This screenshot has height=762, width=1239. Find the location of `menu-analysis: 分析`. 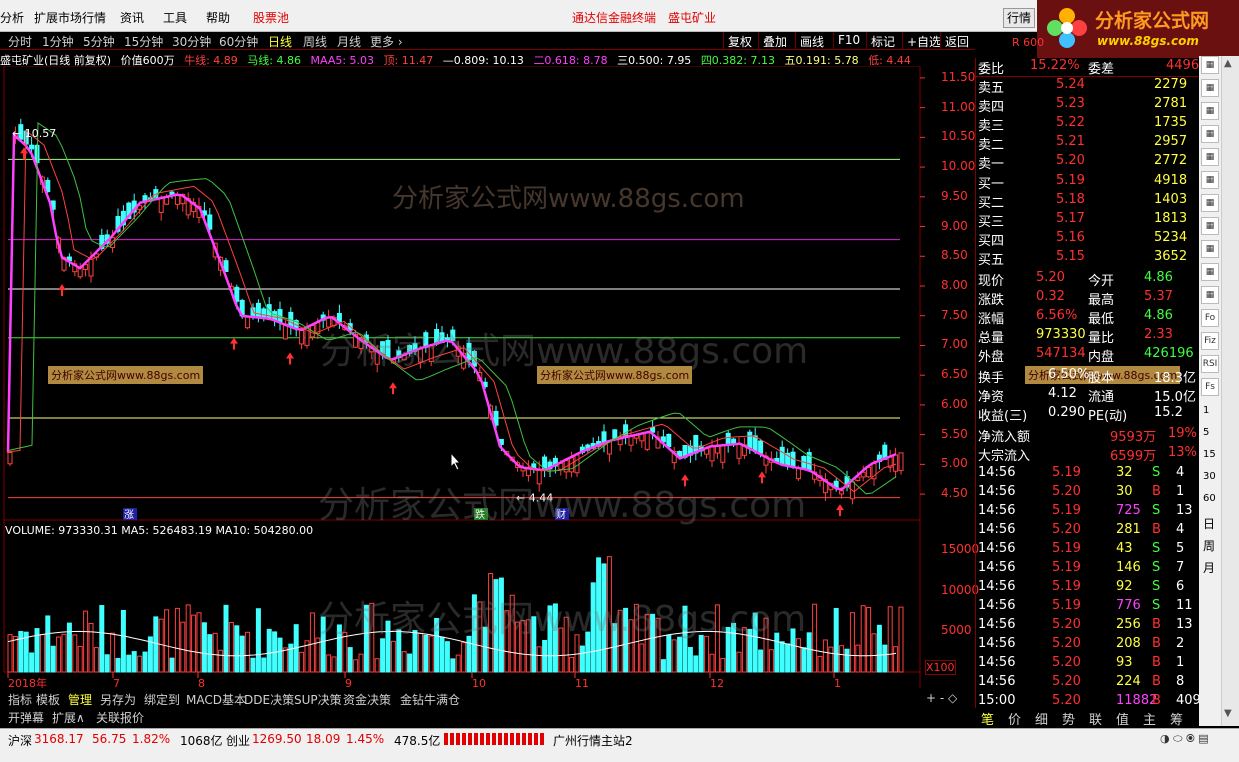

menu-analysis: 分析 is located at coordinates (12, 17).